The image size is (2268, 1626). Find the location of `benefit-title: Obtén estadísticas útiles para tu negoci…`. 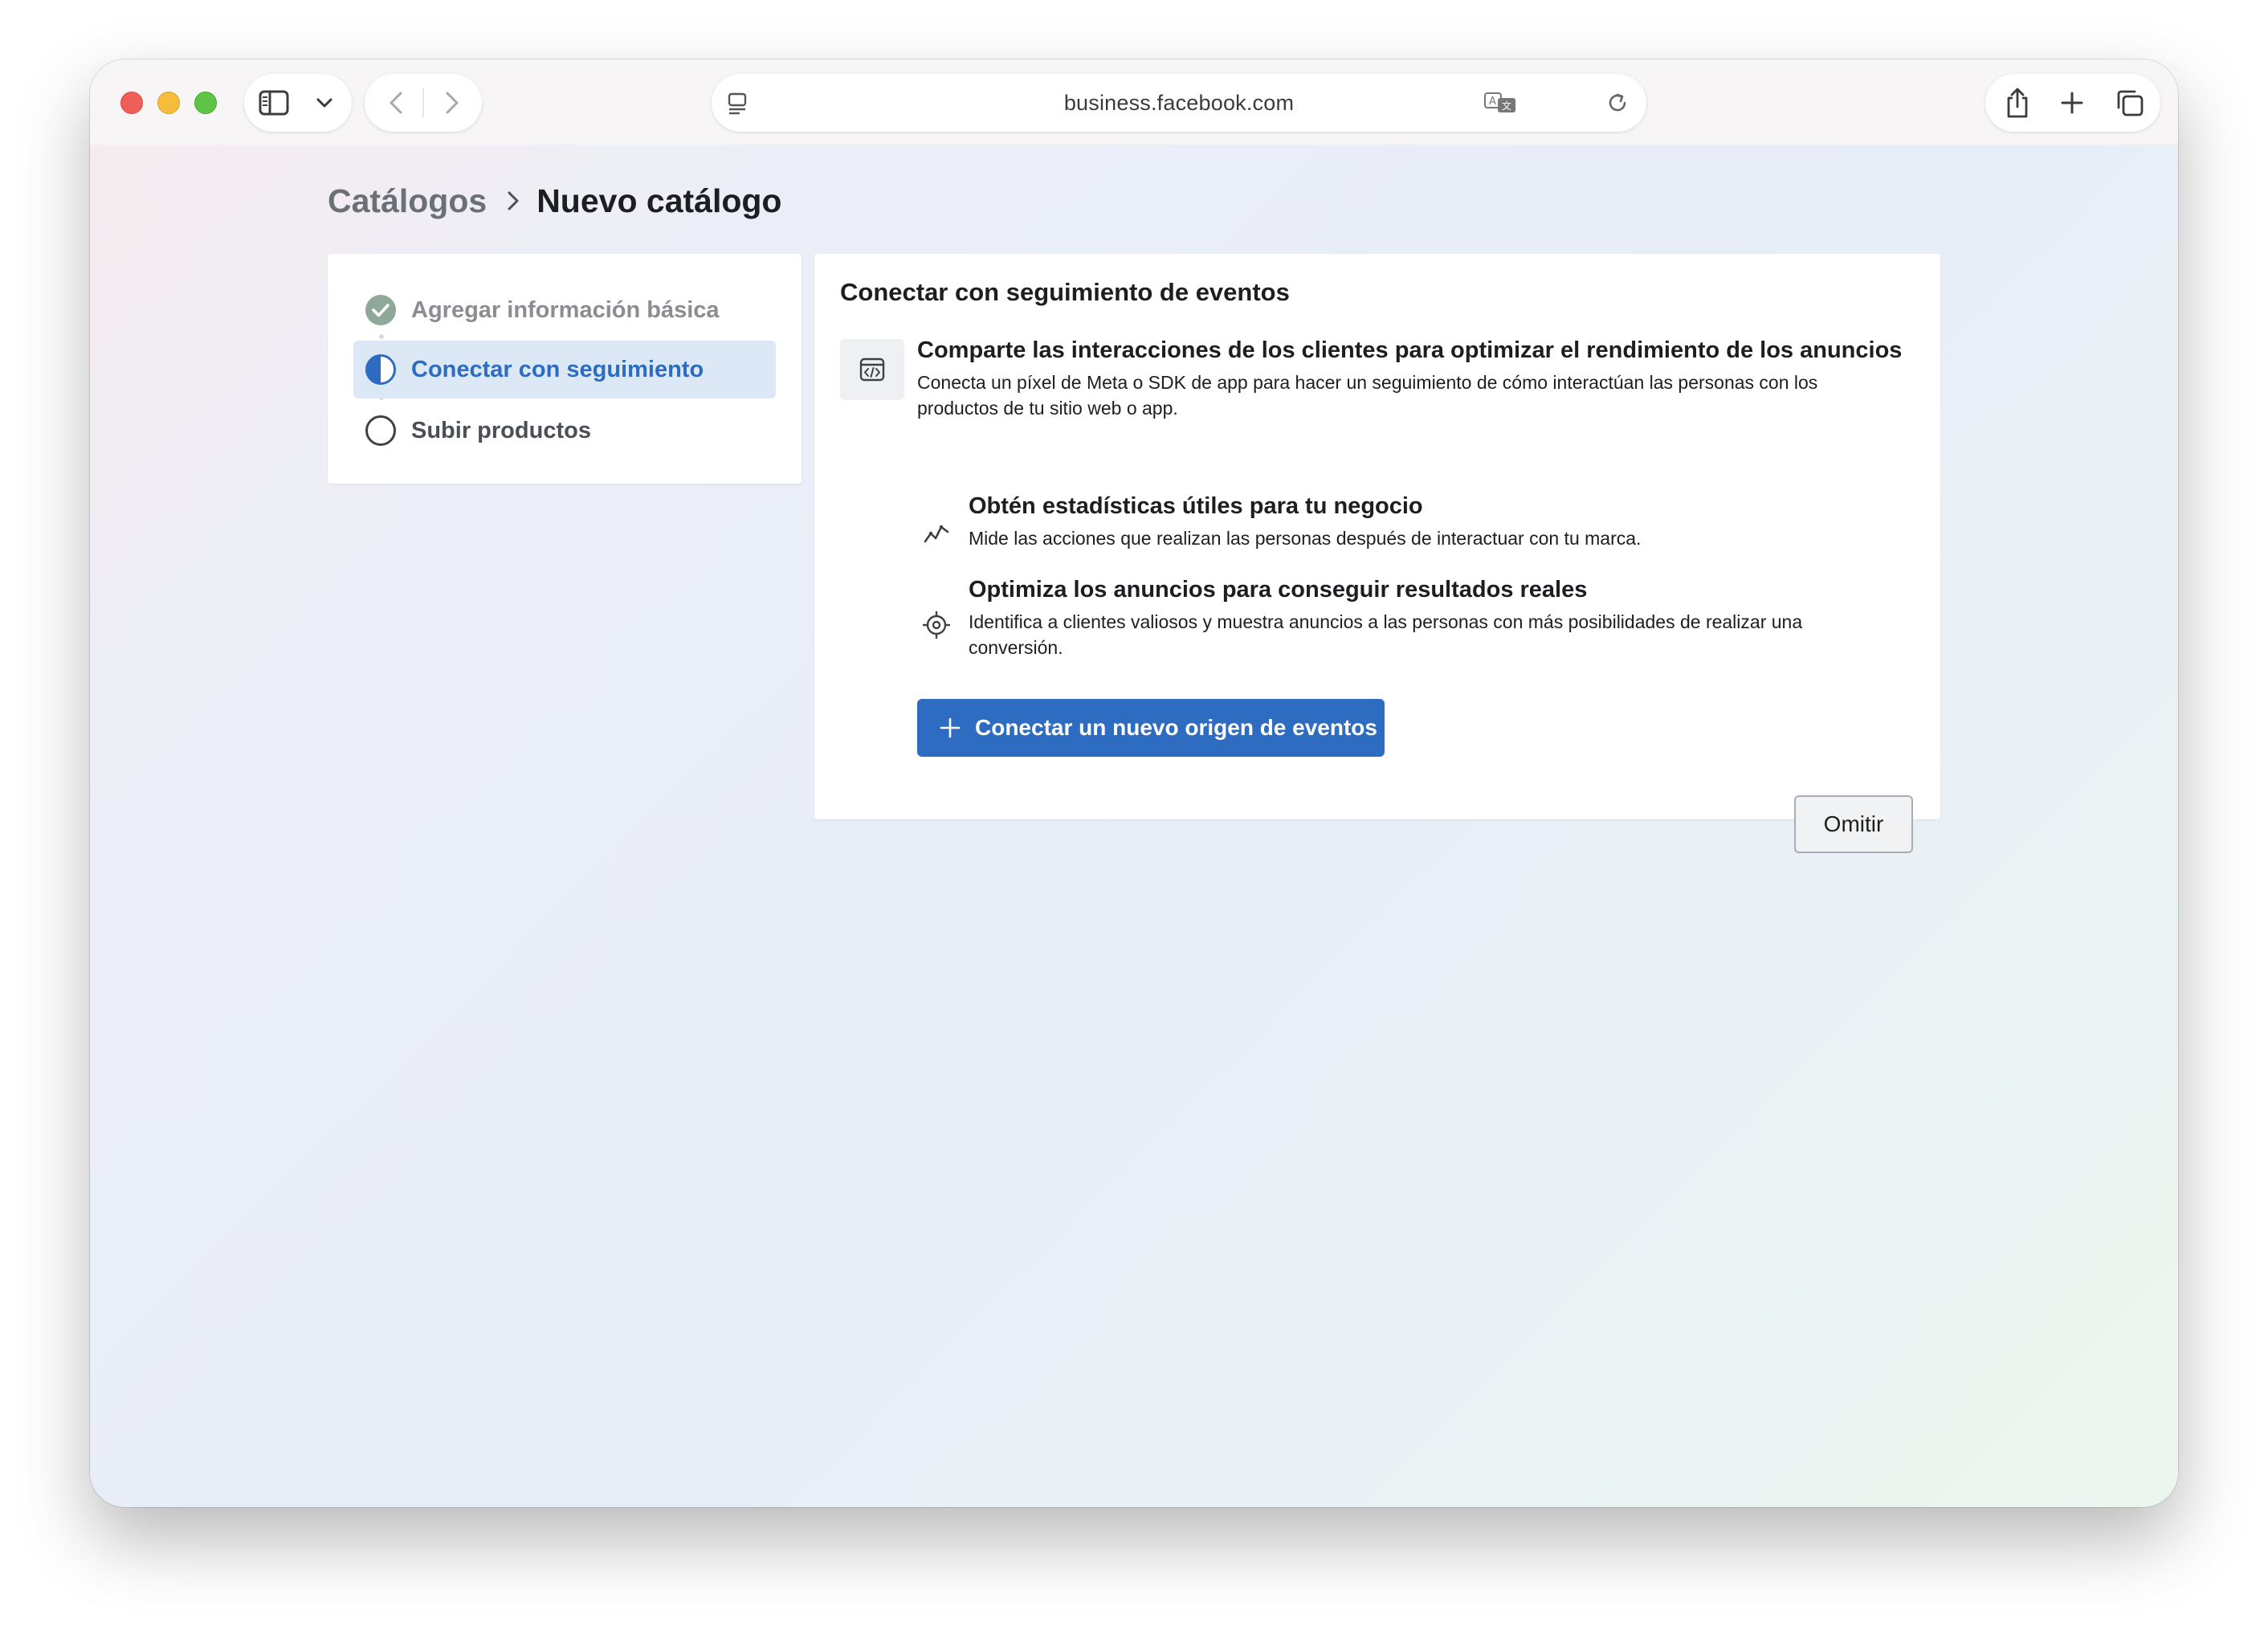

benefit-title: Obtén estadísticas útiles para tu negoci… is located at coordinates (1196, 506).